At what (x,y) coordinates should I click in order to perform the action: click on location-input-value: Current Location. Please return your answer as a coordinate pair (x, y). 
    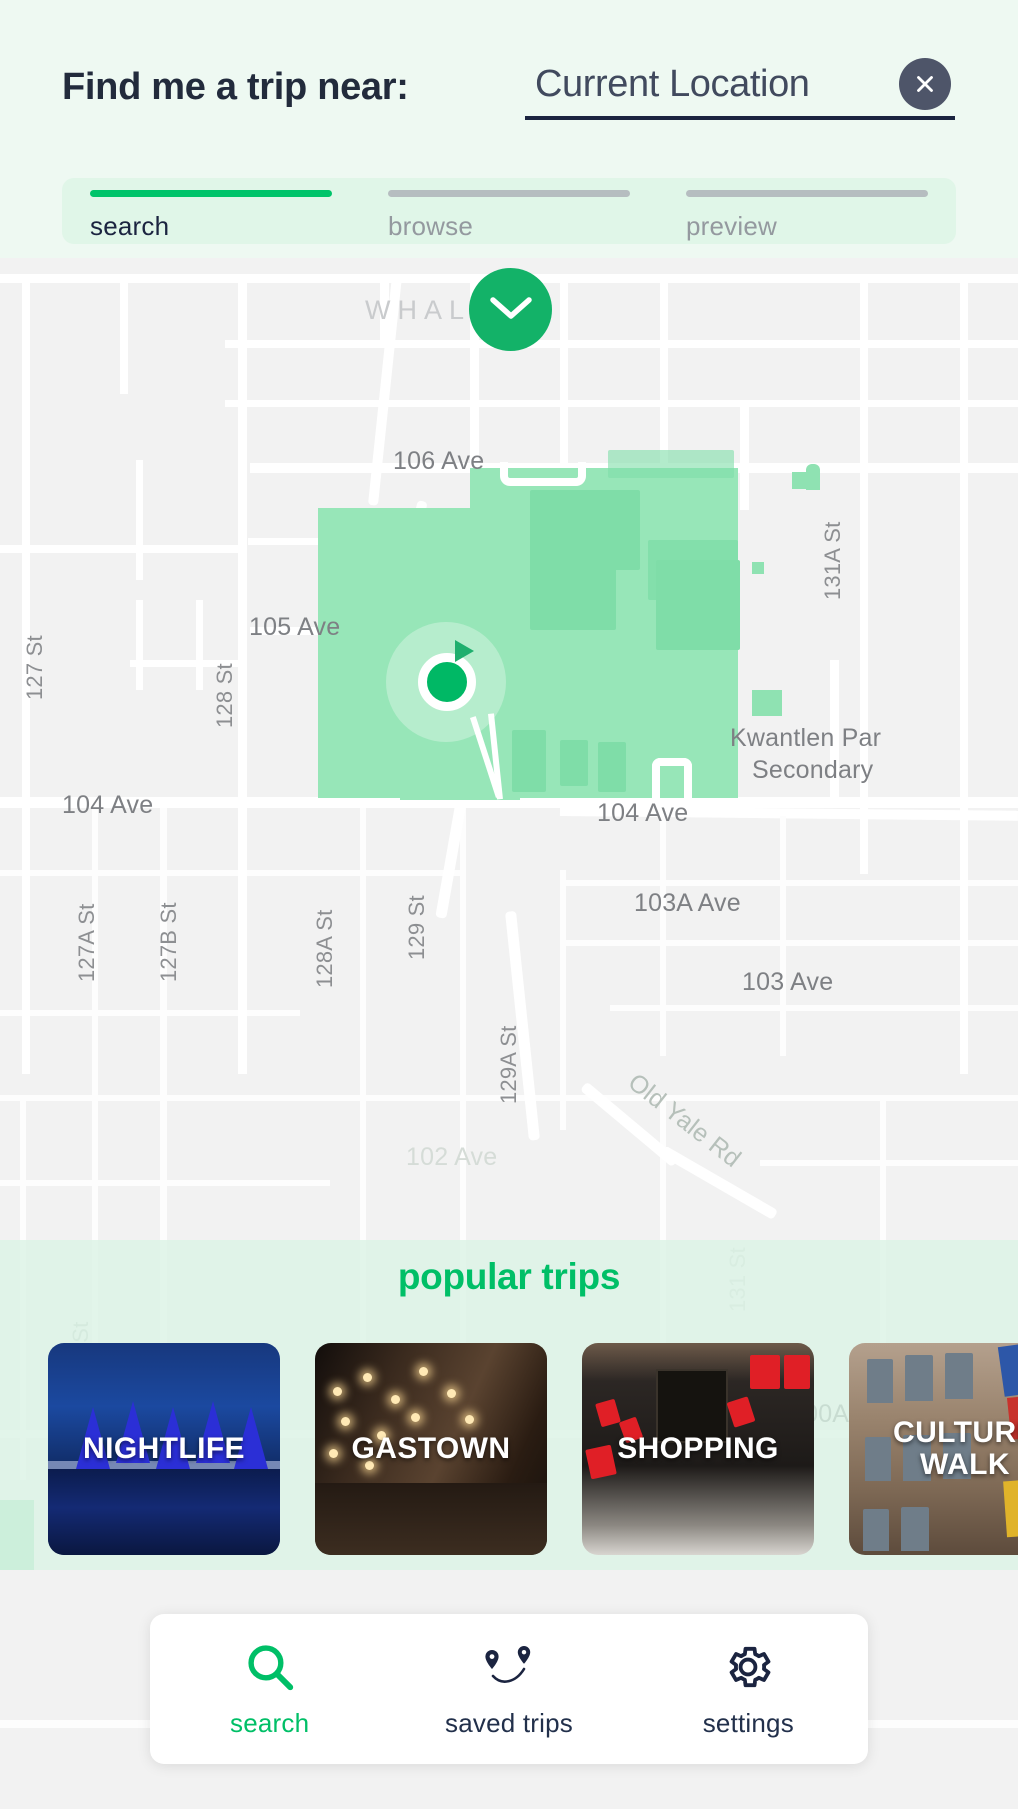
    Looking at the image, I should click on (667, 84).